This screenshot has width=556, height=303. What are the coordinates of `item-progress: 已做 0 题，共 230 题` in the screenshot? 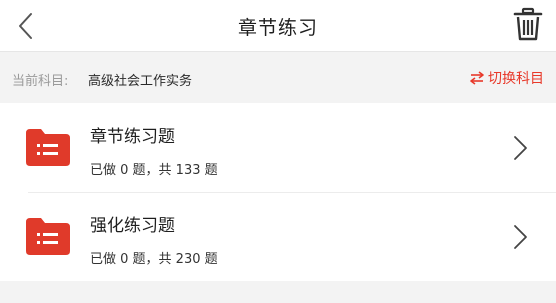 It's located at (154, 259).